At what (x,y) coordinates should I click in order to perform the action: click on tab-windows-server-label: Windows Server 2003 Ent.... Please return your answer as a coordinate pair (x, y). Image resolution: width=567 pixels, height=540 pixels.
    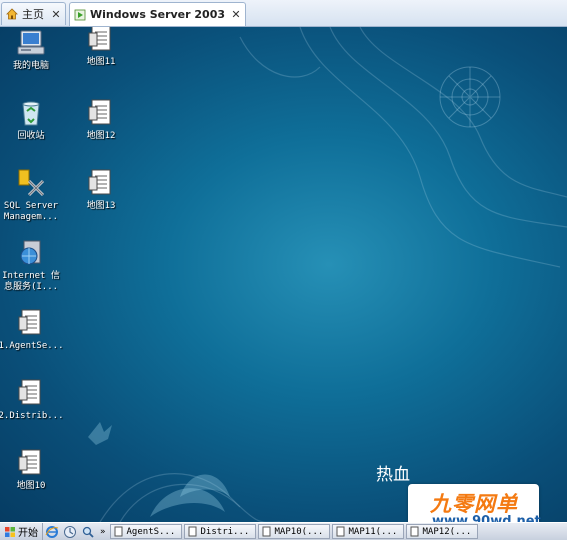
    Looking at the image, I should click on (159, 14).